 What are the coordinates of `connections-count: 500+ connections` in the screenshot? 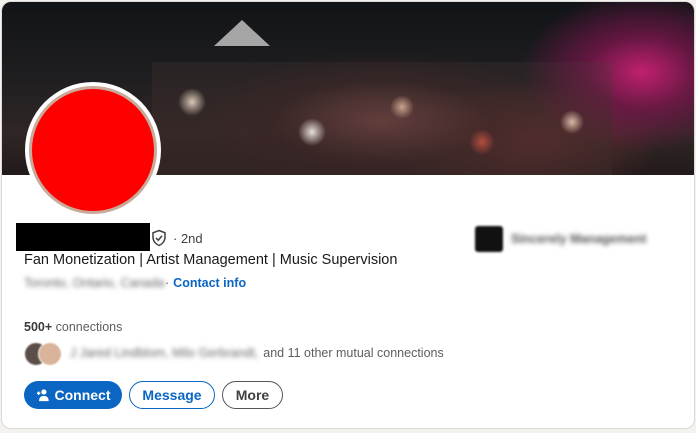 It's located at (73, 327).